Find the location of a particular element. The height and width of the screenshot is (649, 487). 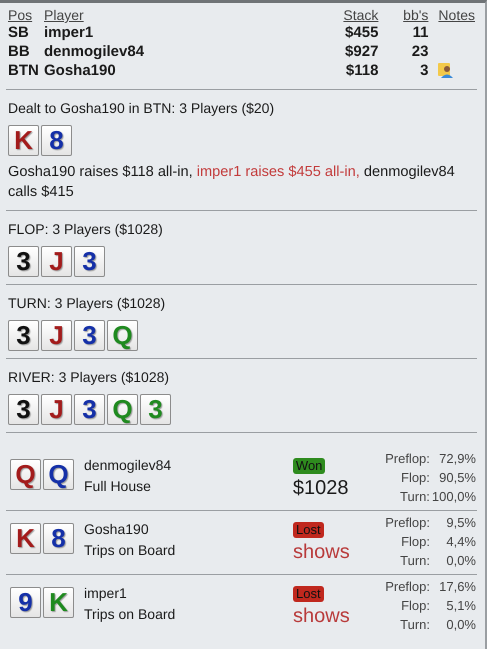

table-cell-text: $455 is located at coordinates (362, 32).